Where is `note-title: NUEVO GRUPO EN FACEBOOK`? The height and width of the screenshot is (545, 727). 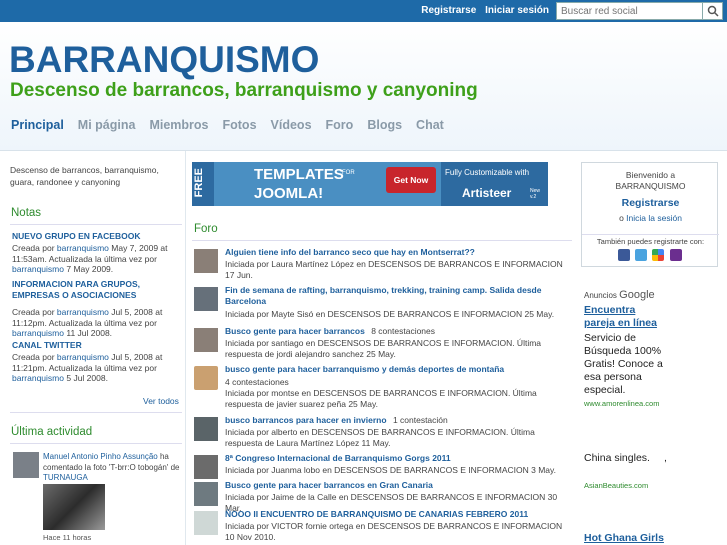
note-title: NUEVO GRUPO EN FACEBOOK is located at coordinates (97, 236).